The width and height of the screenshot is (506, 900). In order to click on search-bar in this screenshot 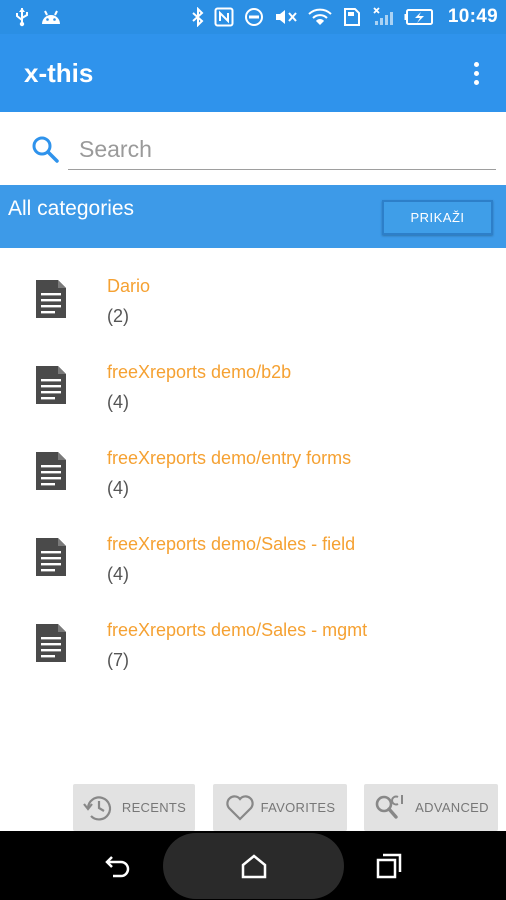, I will do `click(253, 148)`.